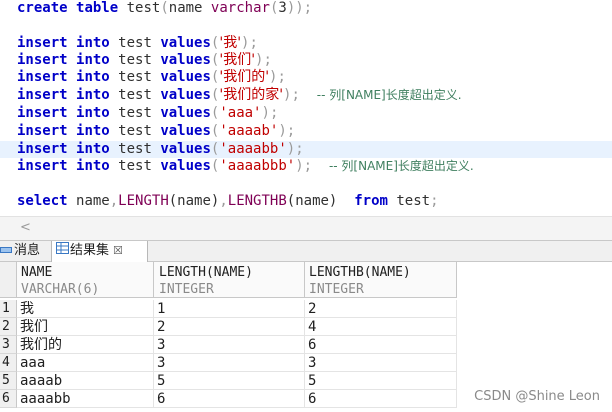 The width and height of the screenshot is (612, 412). Describe the element at coordinates (7, 251) in the screenshot. I see `messages-icon` at that location.